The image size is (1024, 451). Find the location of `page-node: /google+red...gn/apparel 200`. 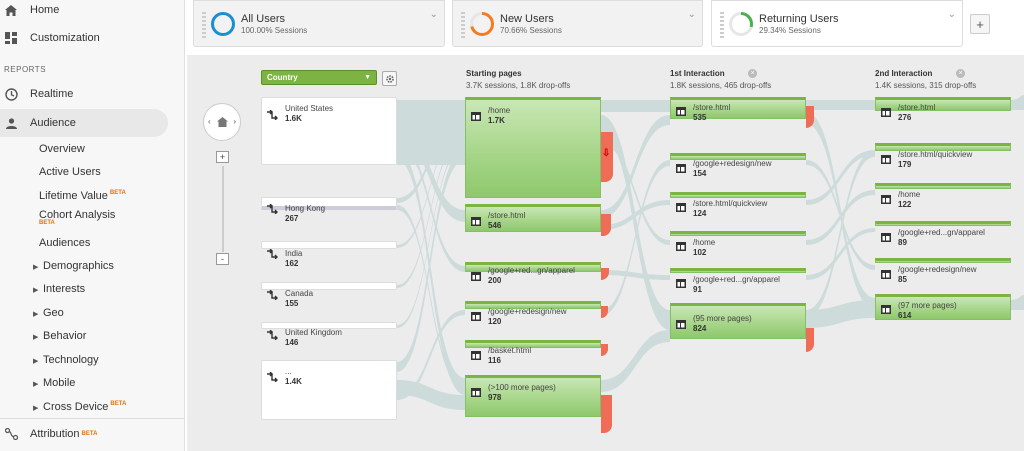

page-node: /google+red...gn/apparel 200 is located at coordinates (533, 273).